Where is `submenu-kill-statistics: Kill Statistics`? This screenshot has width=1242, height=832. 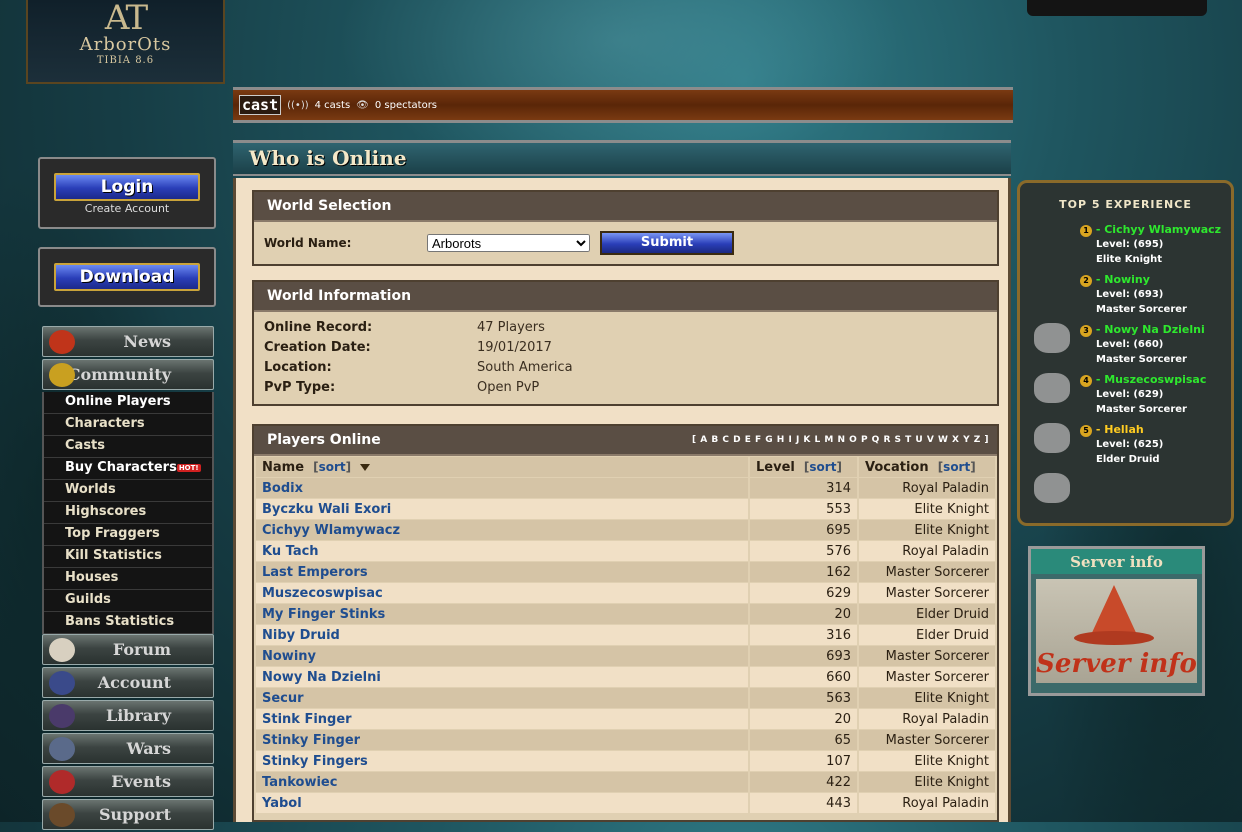
submenu-kill-statistics: Kill Statistics is located at coordinates (128, 557).